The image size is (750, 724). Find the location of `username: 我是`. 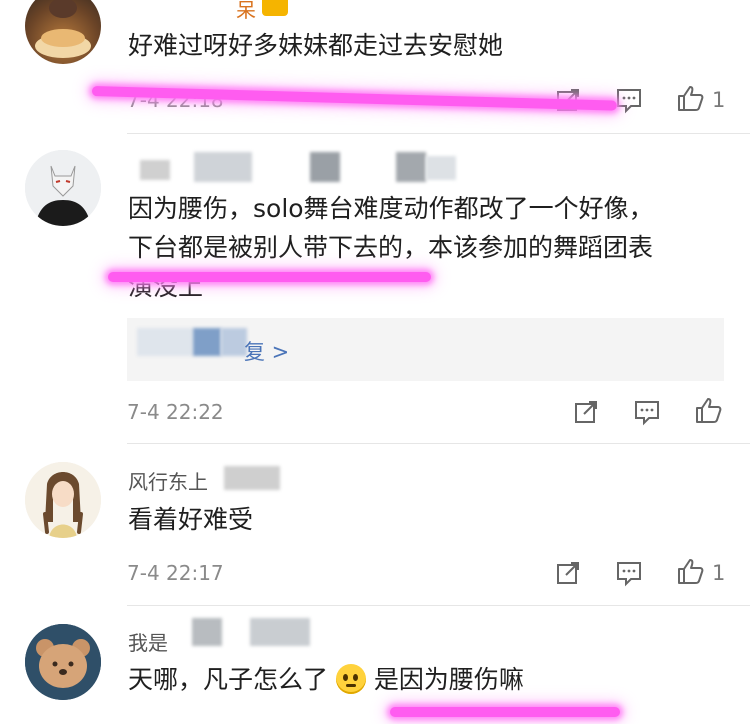

username: 我是 is located at coordinates (148, 641).